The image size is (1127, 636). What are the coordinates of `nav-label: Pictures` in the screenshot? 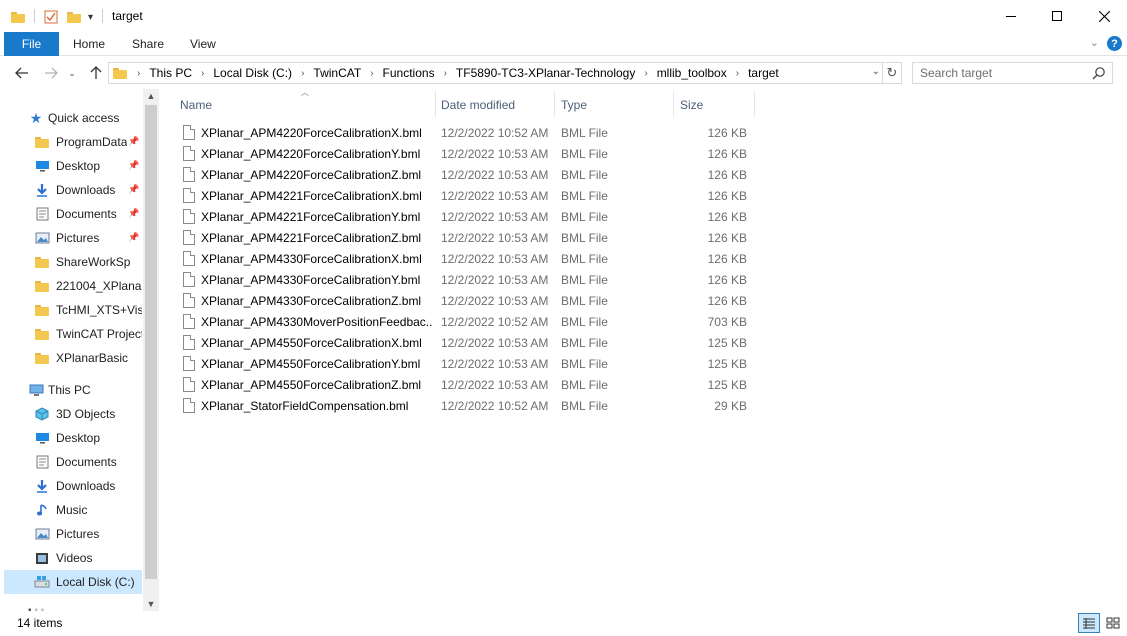 It's located at (78, 534).